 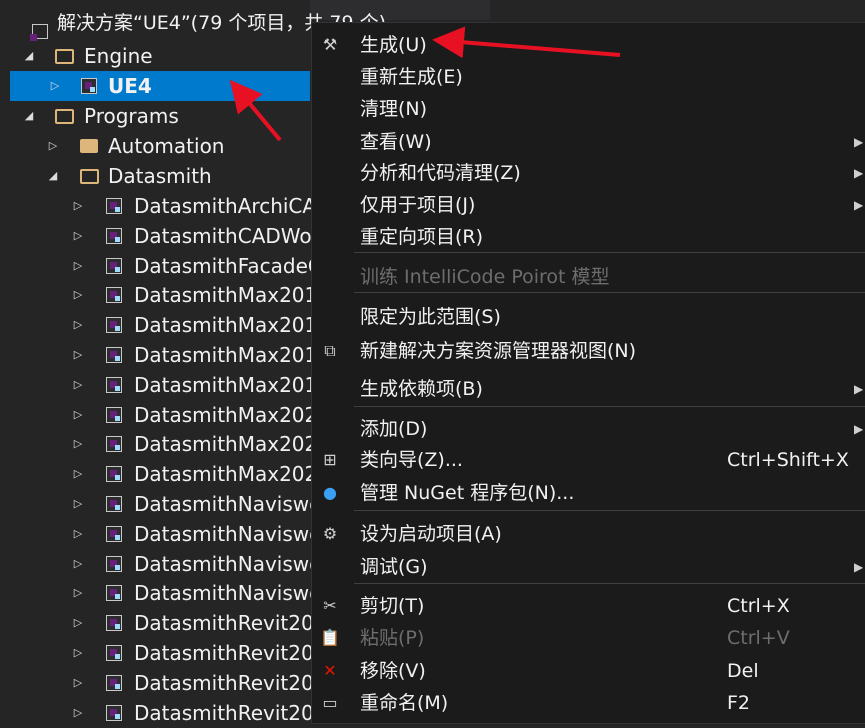 What do you see at coordinates (588, 389) in the screenshot?
I see `menu-item: 生成依赖项(B) ▶` at bounding box center [588, 389].